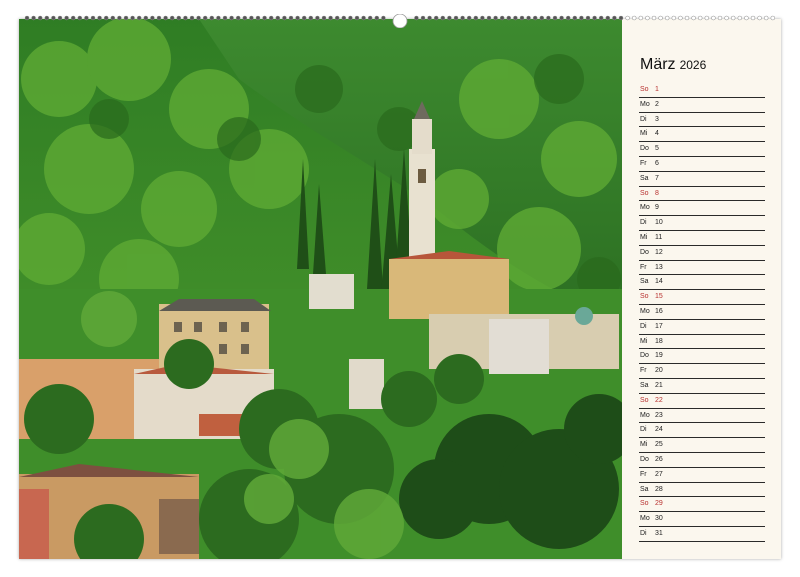 Image resolution: width=800 pixels, height=577 pixels. Describe the element at coordinates (659, 237) in the screenshot. I see `day-number: 11` at that location.